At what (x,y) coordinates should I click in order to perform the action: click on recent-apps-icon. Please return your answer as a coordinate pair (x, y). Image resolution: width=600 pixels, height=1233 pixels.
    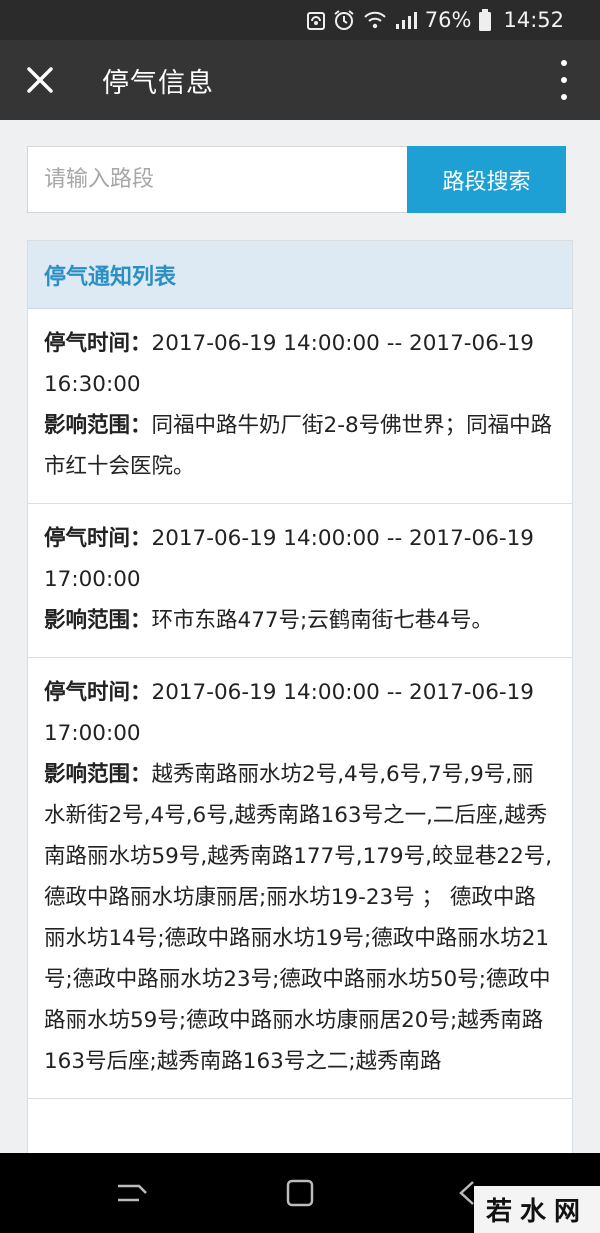
    Looking at the image, I should click on (132, 1193).